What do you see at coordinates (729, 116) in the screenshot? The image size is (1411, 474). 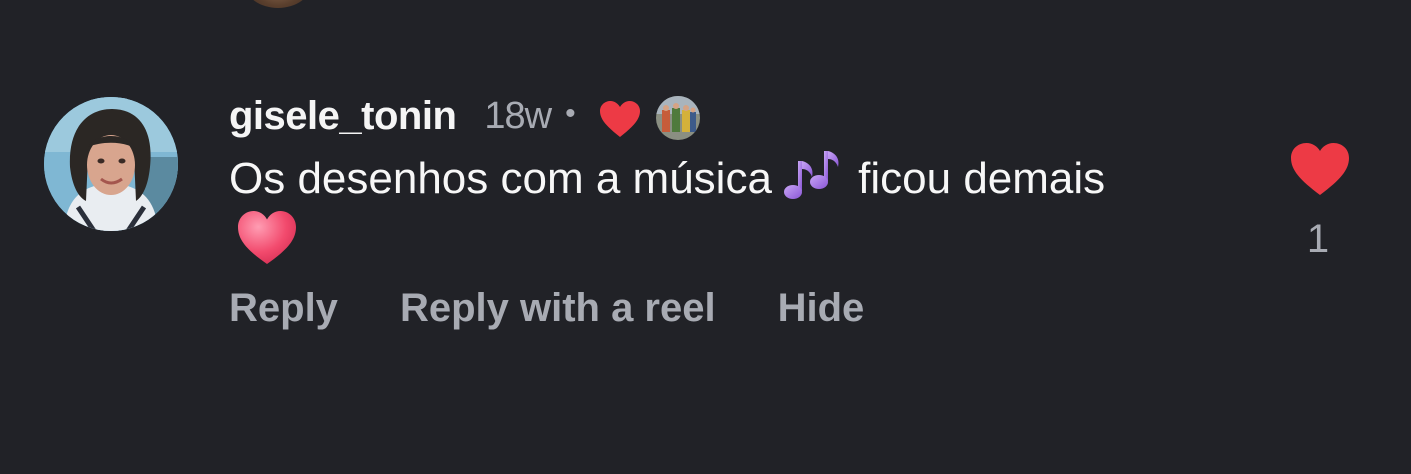 I see `comment-meta: gisele_tonin 18w •` at bounding box center [729, 116].